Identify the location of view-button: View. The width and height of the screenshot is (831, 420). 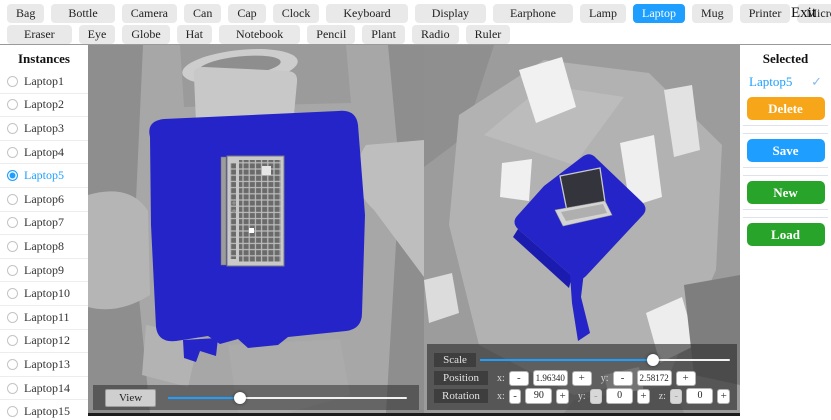
(131, 397).